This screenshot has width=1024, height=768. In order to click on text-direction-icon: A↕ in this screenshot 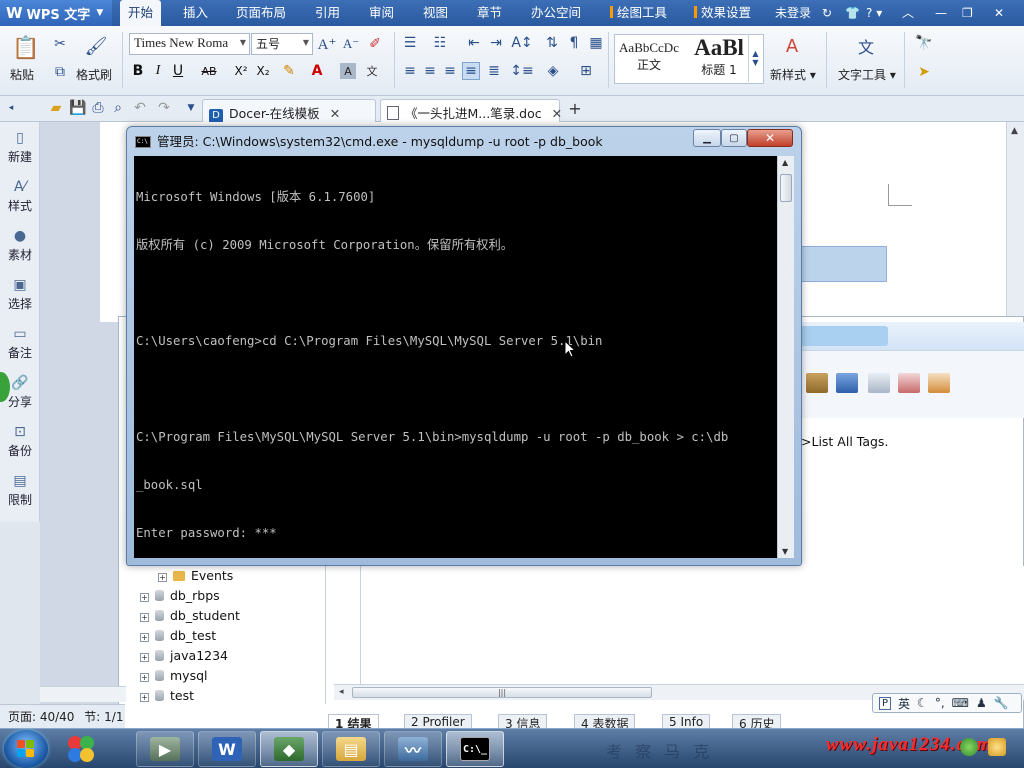, I will do `click(521, 43)`.